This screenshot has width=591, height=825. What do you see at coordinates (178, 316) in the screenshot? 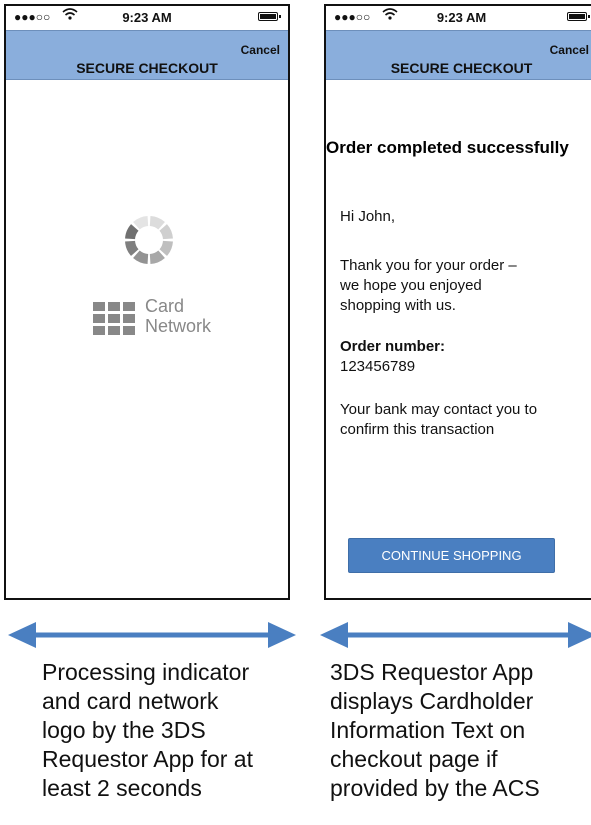
I see `card-network-logo-text: Card Network` at bounding box center [178, 316].